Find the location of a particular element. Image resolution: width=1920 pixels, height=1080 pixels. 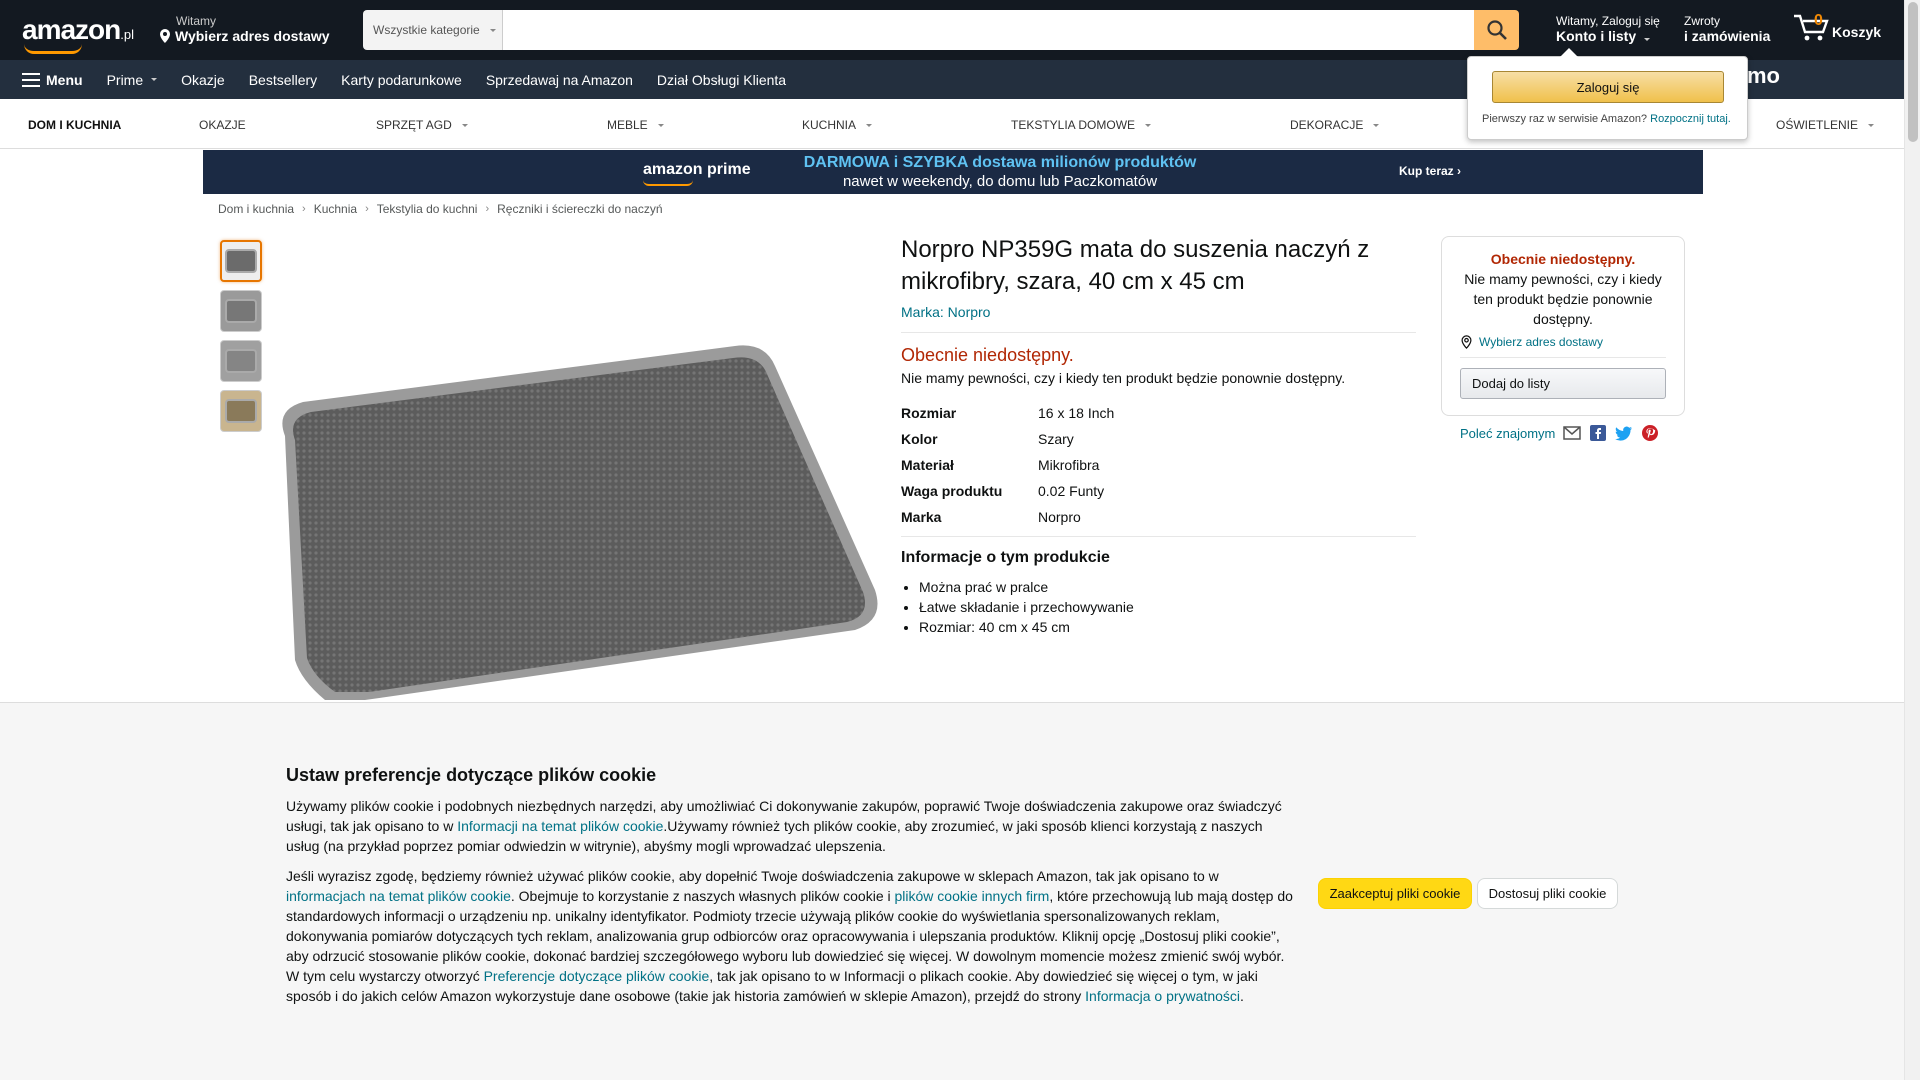

breadcrumb-item: Ręczniki i ściereczki do naczyń is located at coordinates (579, 209).